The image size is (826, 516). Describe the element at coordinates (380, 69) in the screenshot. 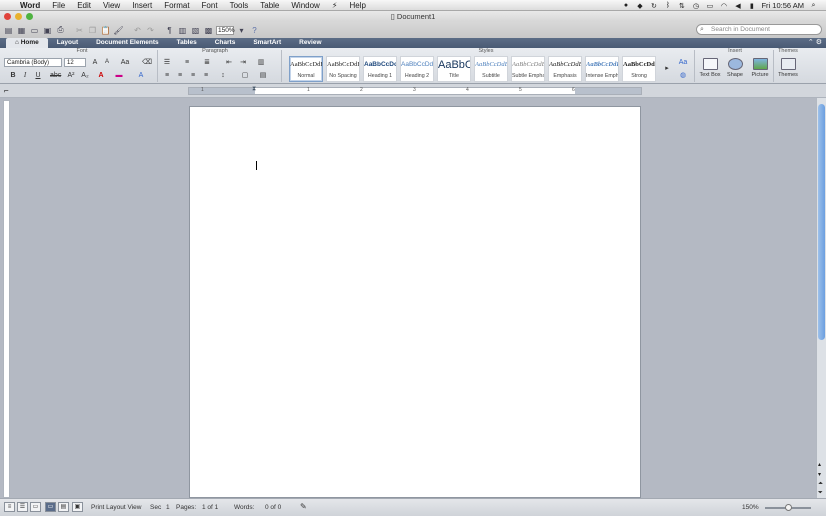

I see `style-heading-1: AaBbCcDc Heading 1` at that location.